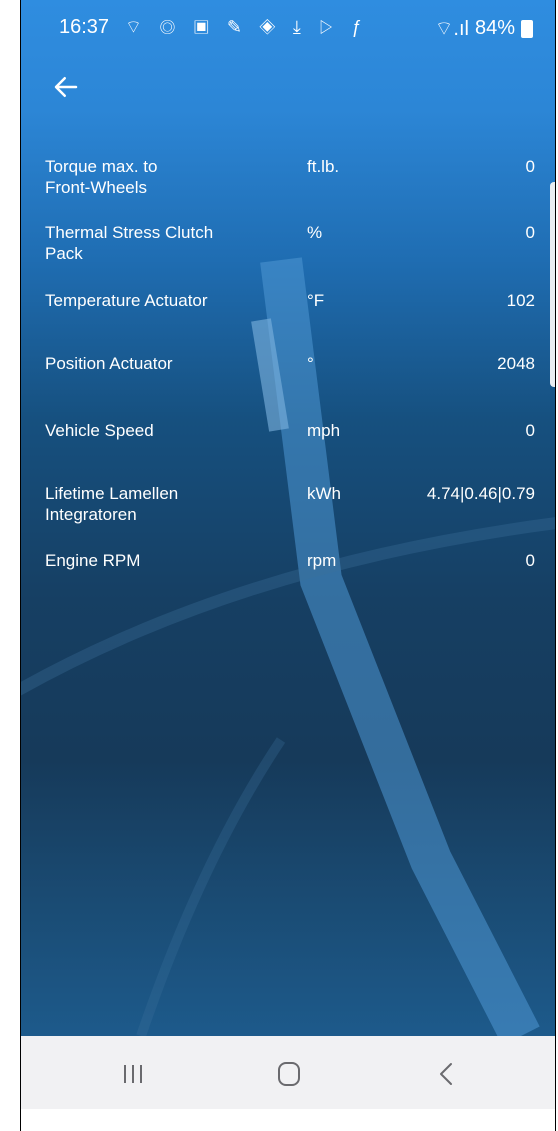 This screenshot has height=1131, width=558. I want to click on shield-icon: ◈, so click(270, 27).